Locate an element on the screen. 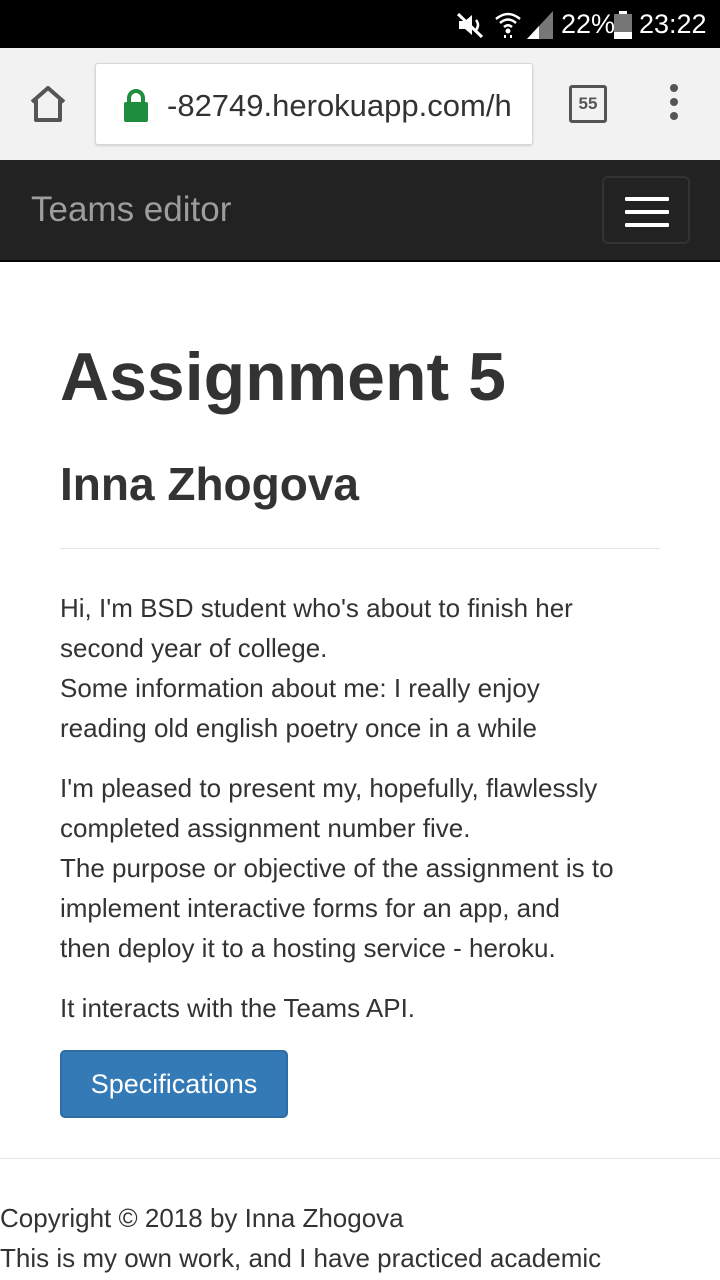 This screenshot has height=1280, width=720. divider is located at coordinates (360, 548).